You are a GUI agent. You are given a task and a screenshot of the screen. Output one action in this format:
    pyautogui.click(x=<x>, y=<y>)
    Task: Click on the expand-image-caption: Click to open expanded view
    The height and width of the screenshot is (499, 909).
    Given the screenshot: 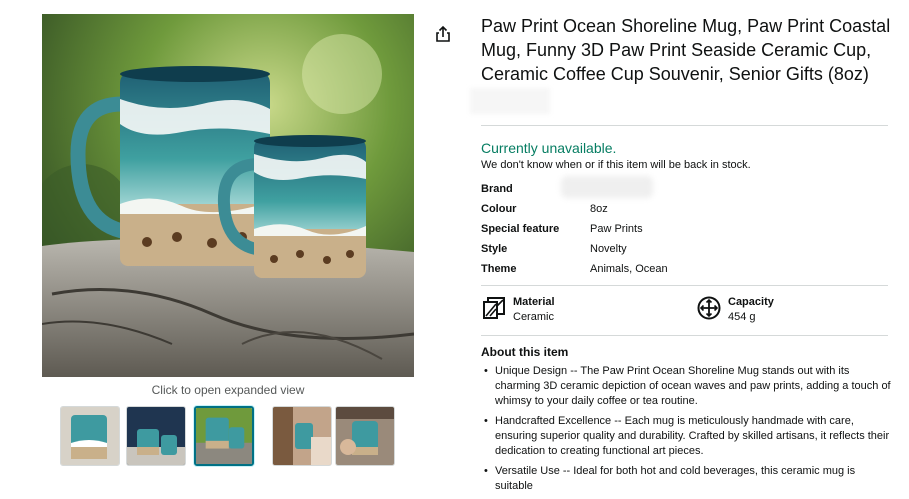 What is the action you would take?
    pyautogui.click(x=228, y=390)
    